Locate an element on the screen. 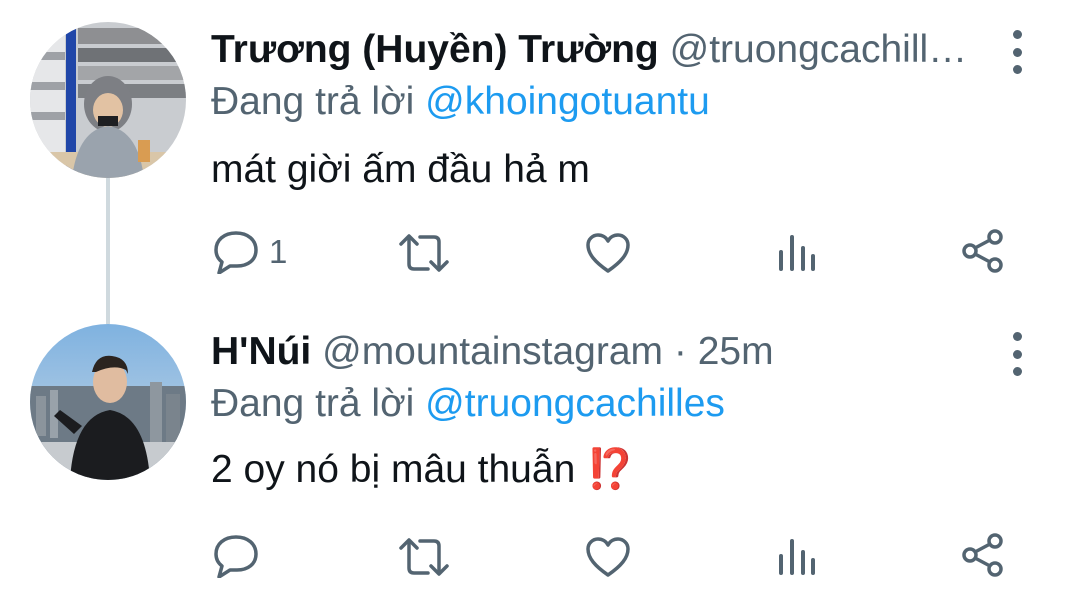  replying-to: Đang trả lời @khoingotuantu is located at coordinates (460, 102).